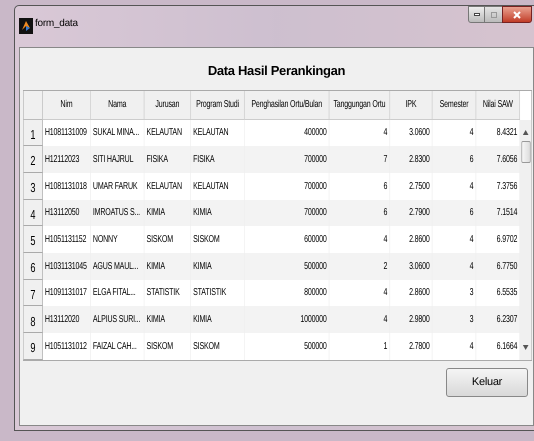 Image resolution: width=534 pixels, height=441 pixels. What do you see at coordinates (26, 26) in the screenshot?
I see `app-icon` at bounding box center [26, 26].